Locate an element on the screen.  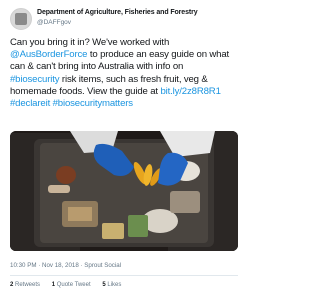
quotes-label: Quote Tweet is located at coordinates (73, 285).